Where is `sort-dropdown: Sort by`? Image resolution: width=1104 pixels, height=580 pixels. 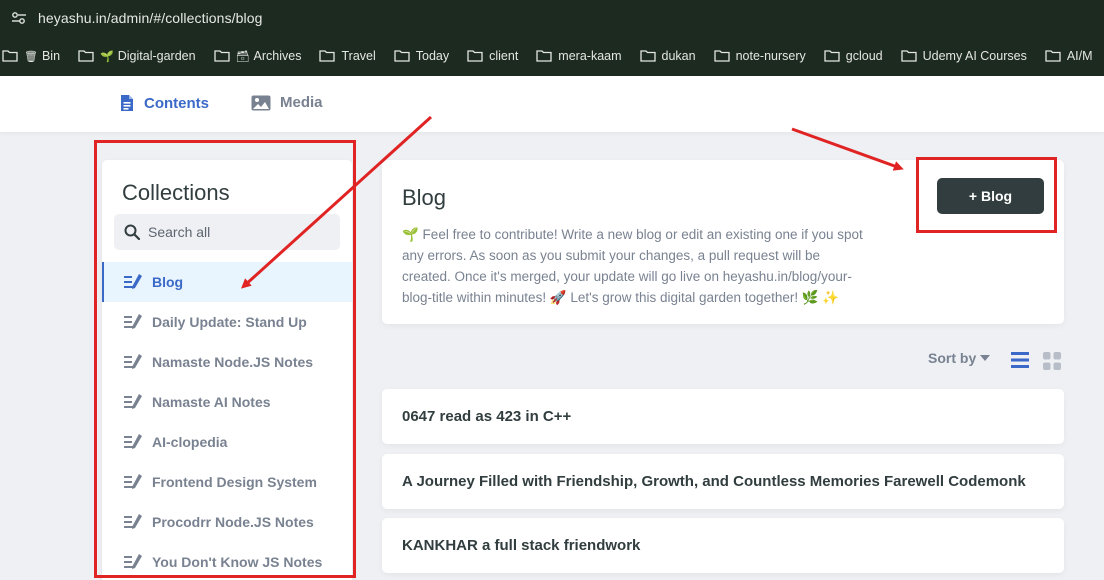 sort-dropdown: Sort by is located at coordinates (959, 358).